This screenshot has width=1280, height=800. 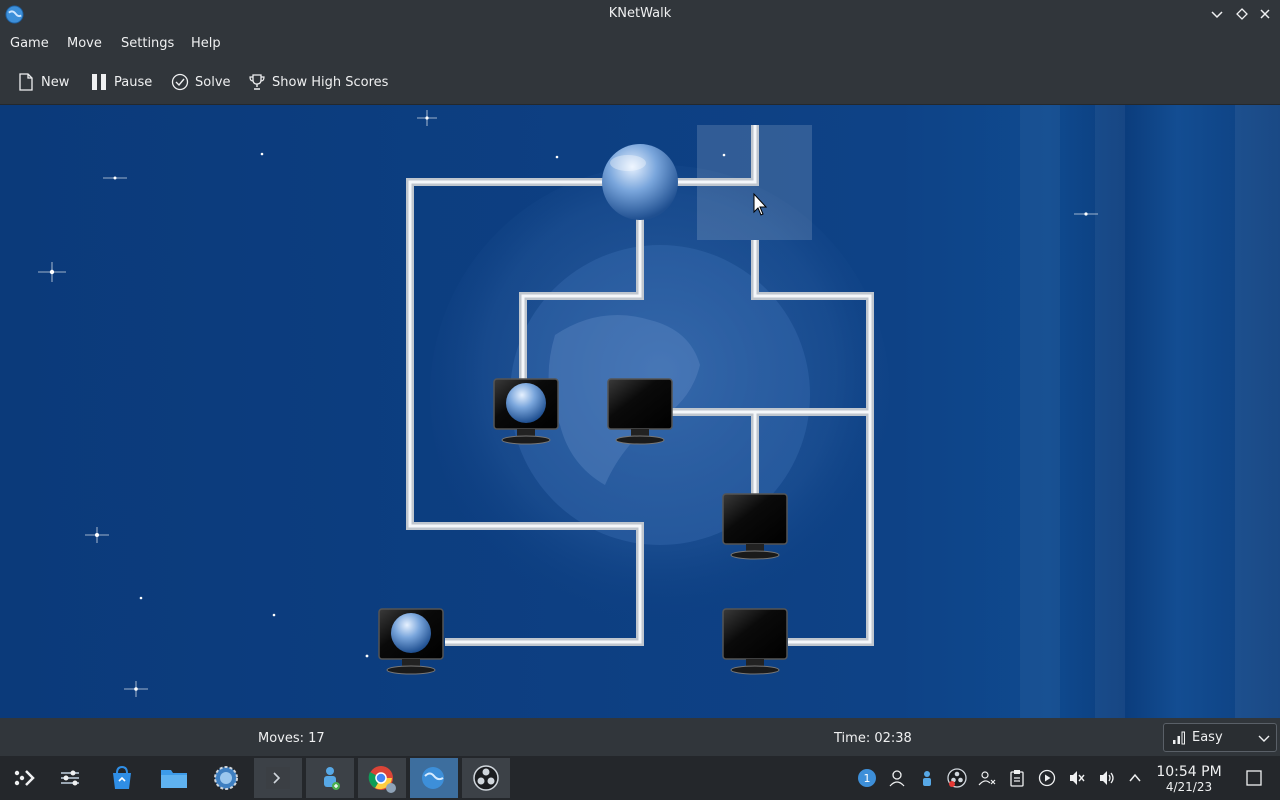 I want to click on konsole-icon, so click(x=278, y=778).